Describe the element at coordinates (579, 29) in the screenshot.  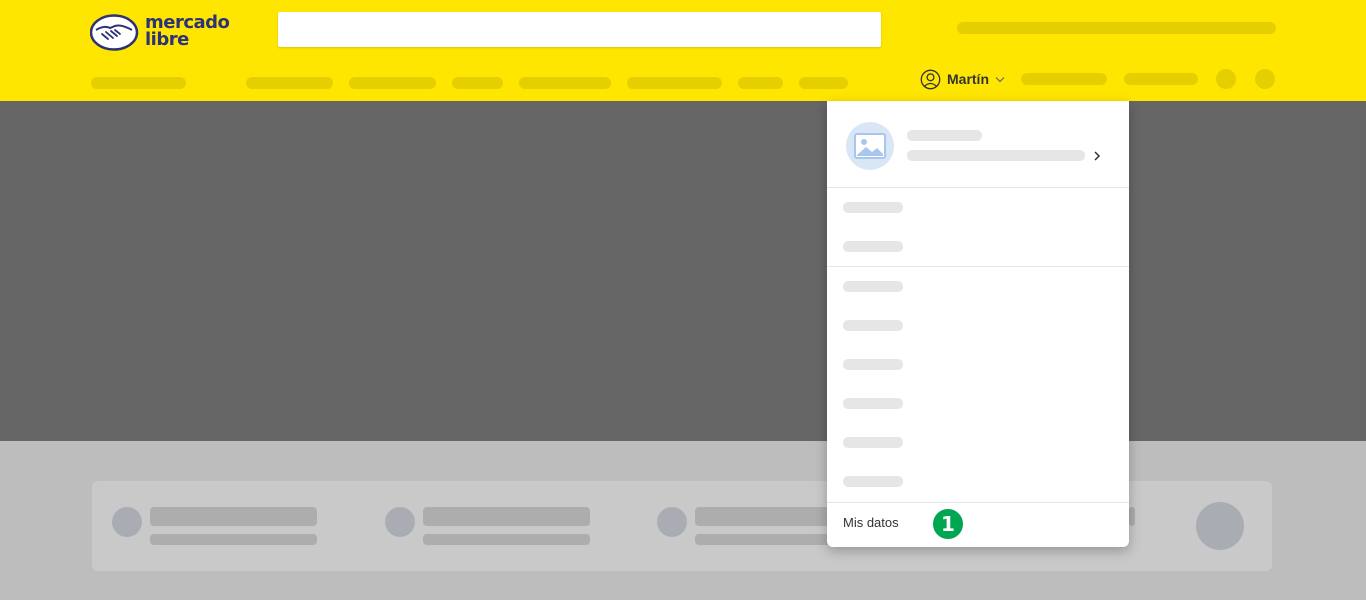
I see `search-input` at that location.